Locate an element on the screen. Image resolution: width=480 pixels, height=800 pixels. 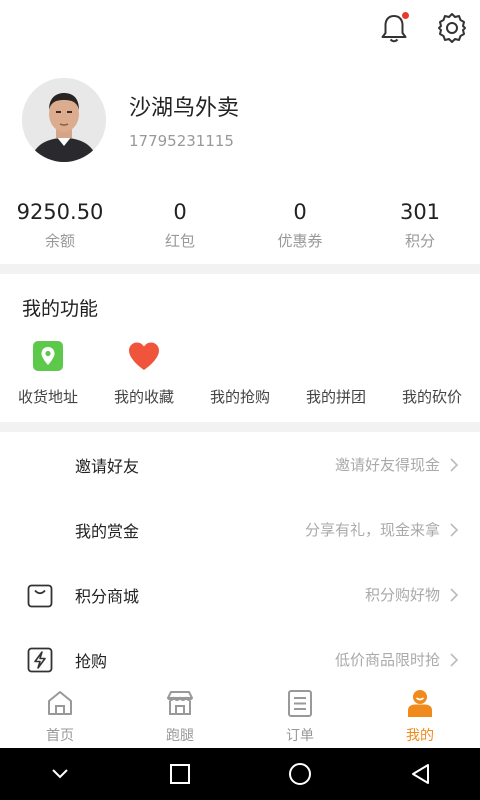
func-favorites: 我的收藏 is located at coordinates (144, 371).